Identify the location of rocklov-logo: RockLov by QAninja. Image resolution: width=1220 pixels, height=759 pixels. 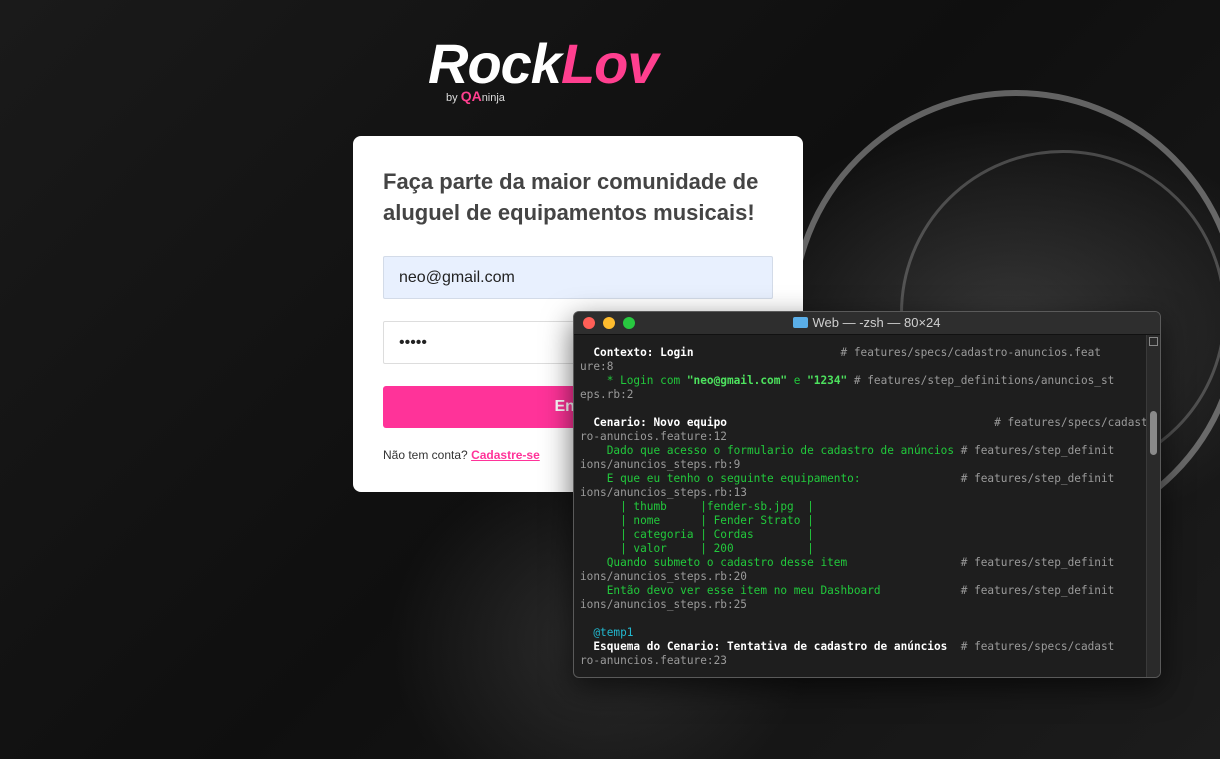
(543, 68).